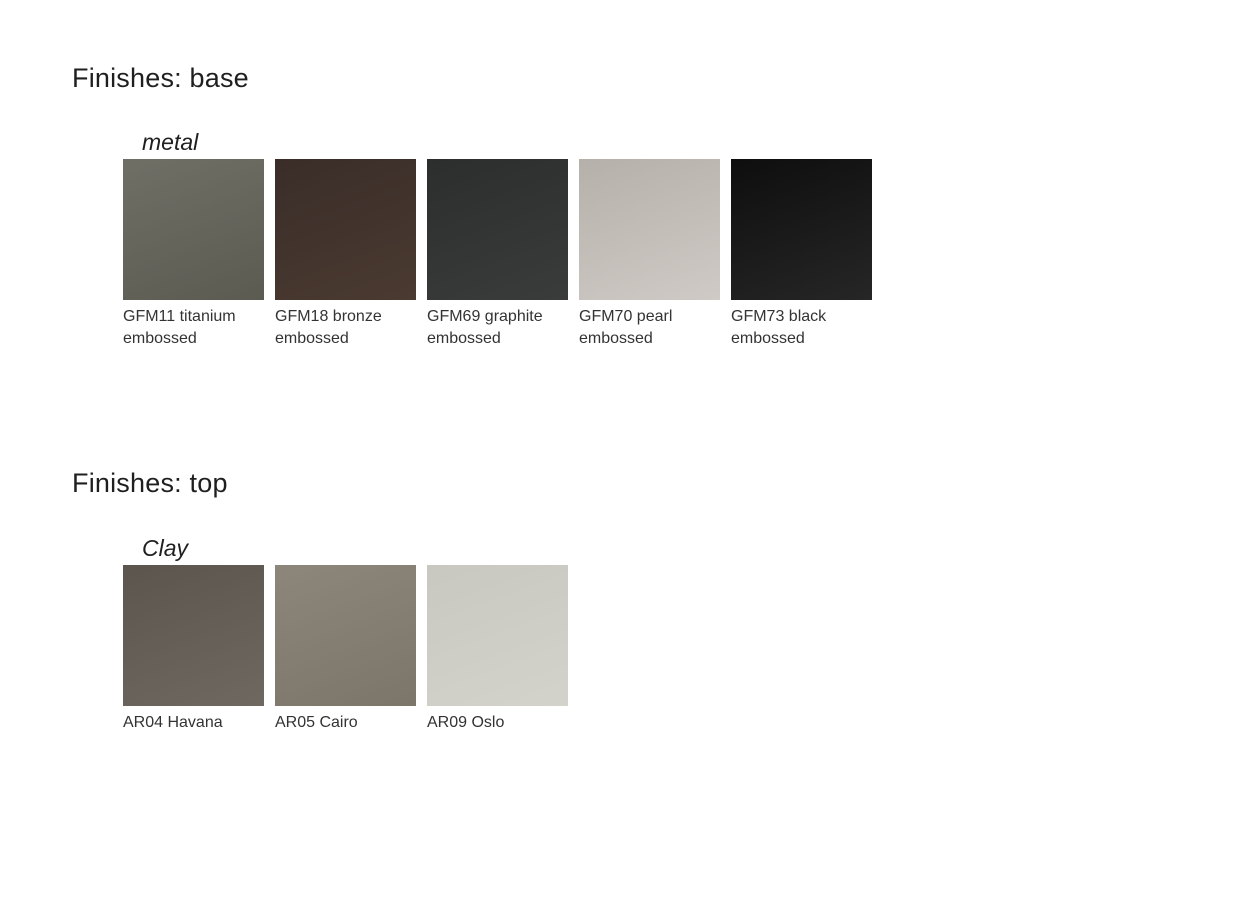 The width and height of the screenshot is (1235, 919). I want to click on group-label: Clay, so click(165, 548).